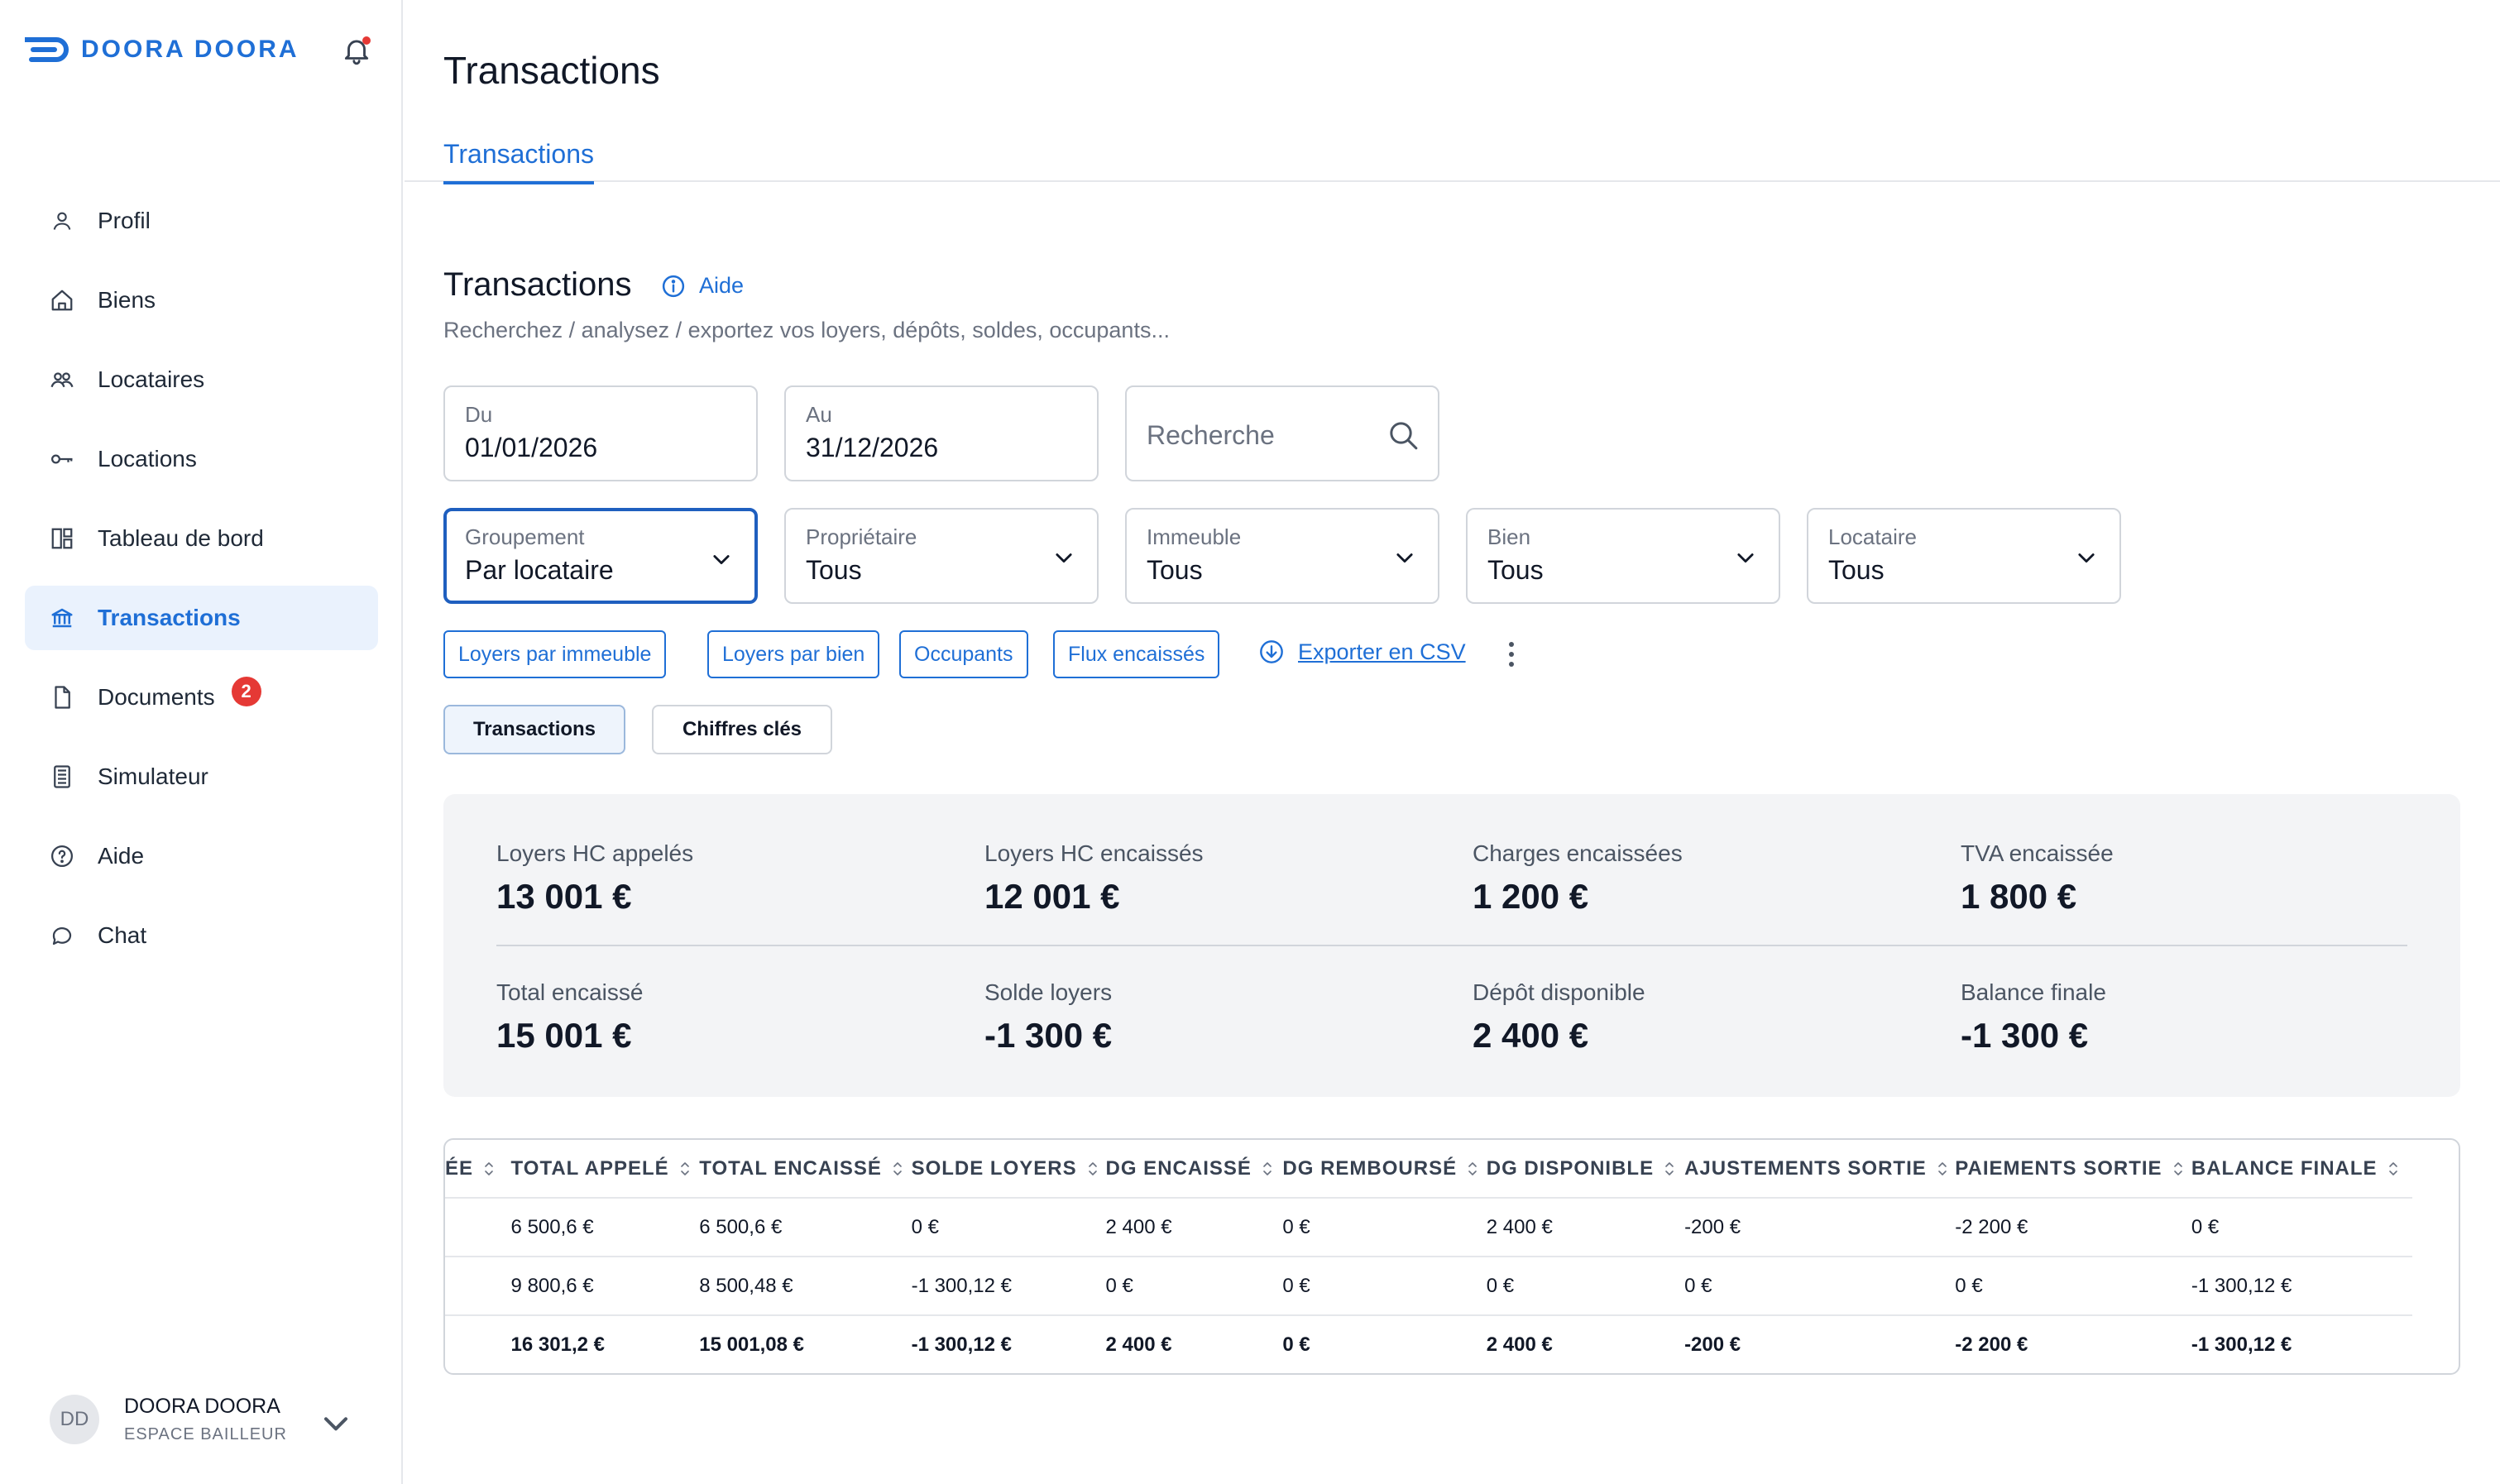  I want to click on kpi-value: 1 800 €, so click(2019, 896).